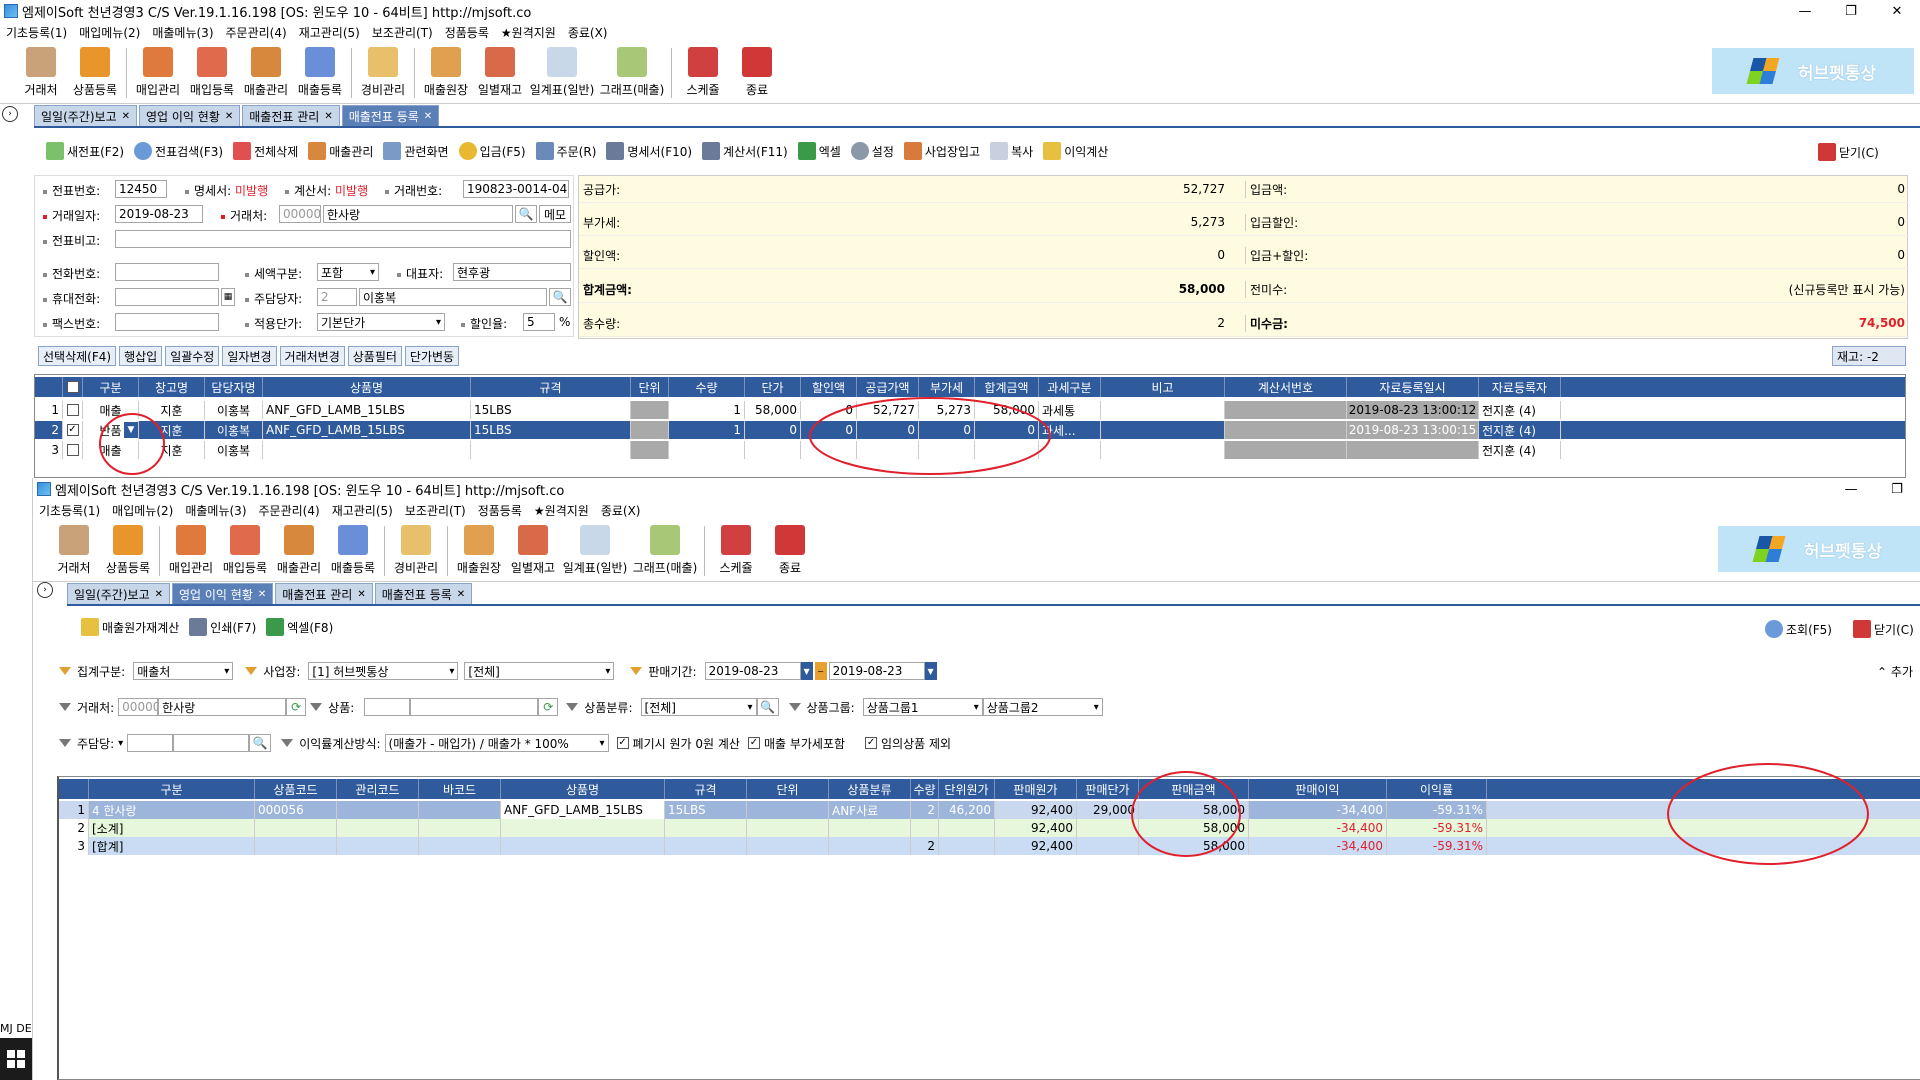 The image size is (1920, 1080). What do you see at coordinates (622, 743) in the screenshot?
I see `opt1-checkbox: ✓` at bounding box center [622, 743].